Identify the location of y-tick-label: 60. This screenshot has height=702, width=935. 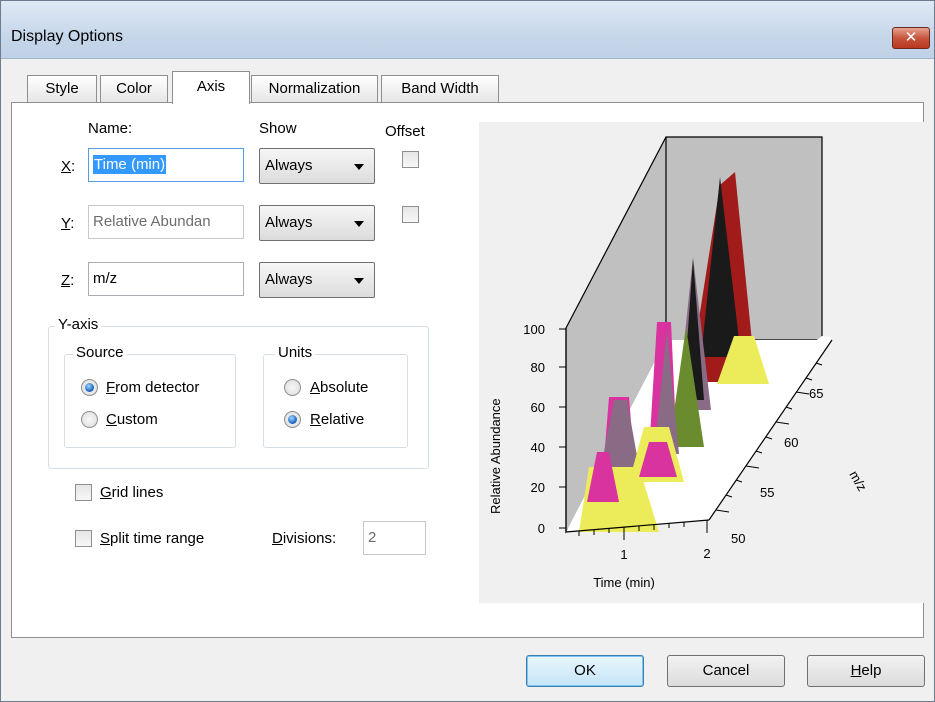
(538, 407).